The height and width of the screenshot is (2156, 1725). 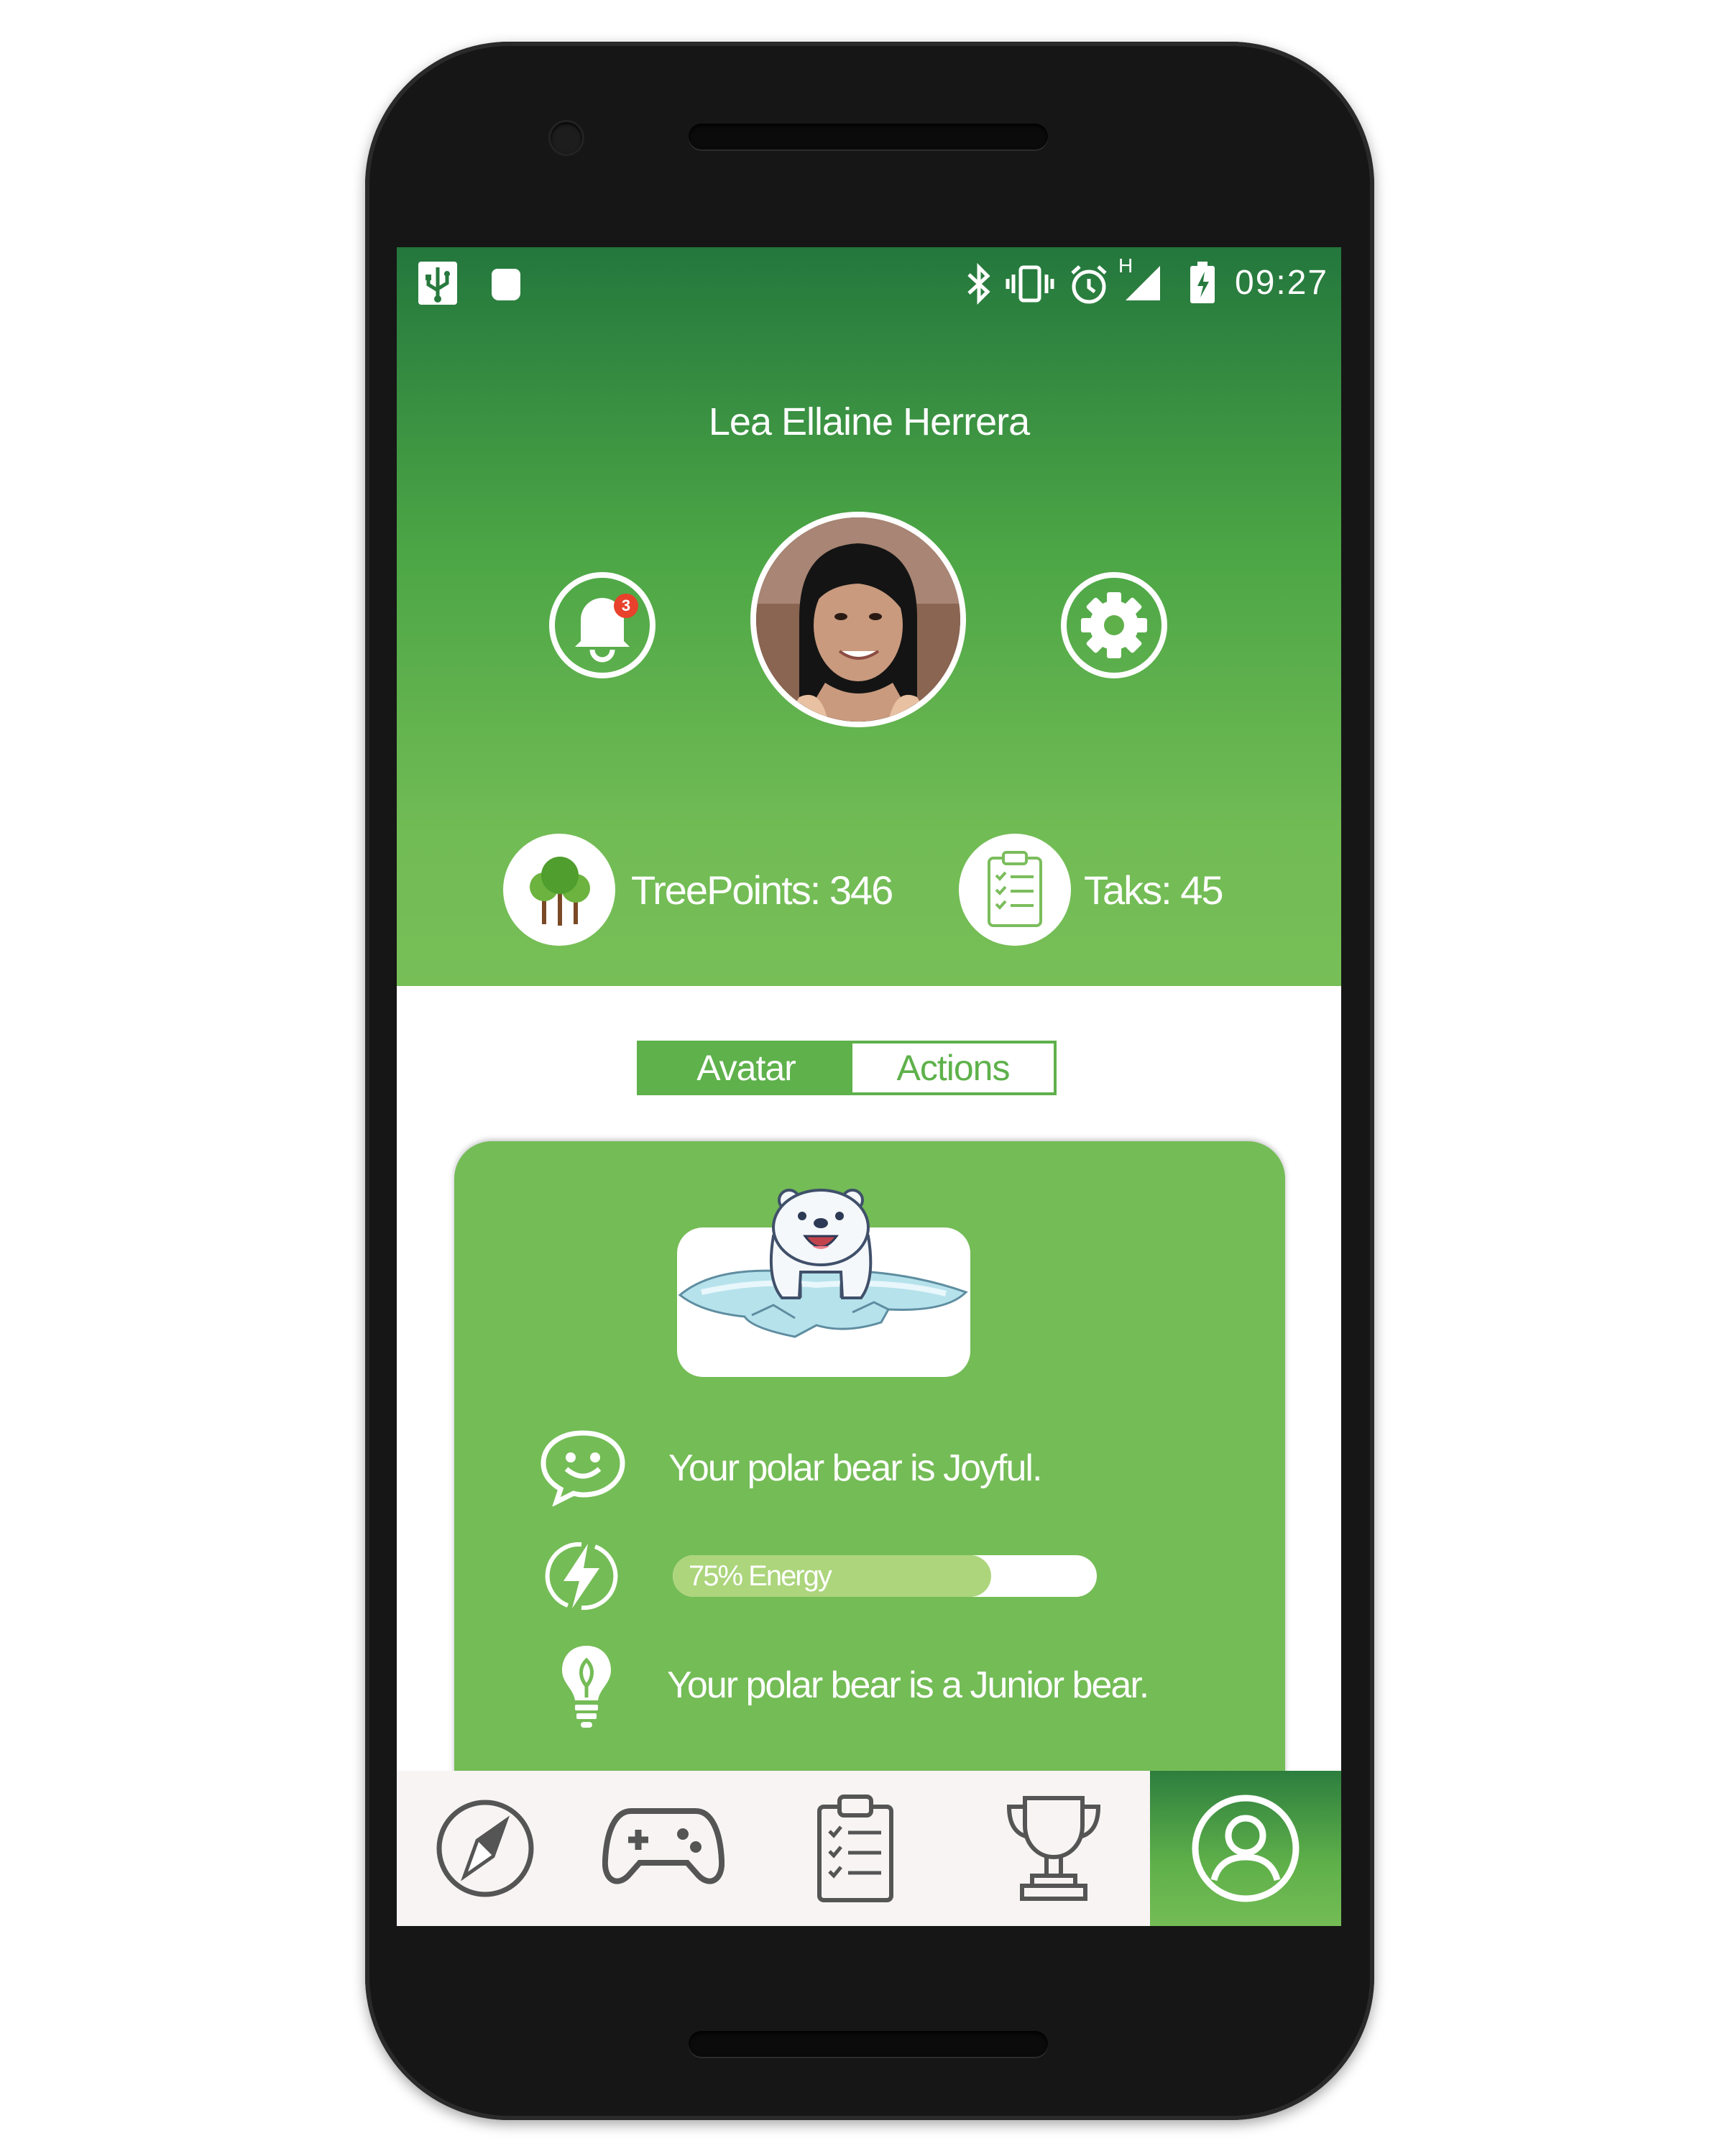 I want to click on bear-rank-text: Your polar bear is a Junior bear., so click(x=908, y=1685).